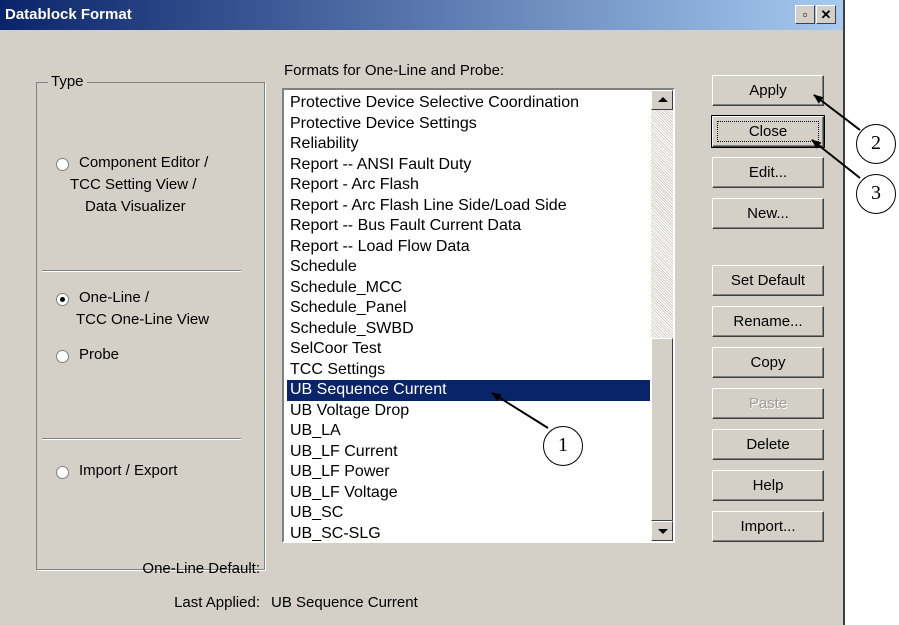 Image resolution: width=899 pixels, height=625 pixels. I want to click on callout-2-arrow, so click(837, 112).